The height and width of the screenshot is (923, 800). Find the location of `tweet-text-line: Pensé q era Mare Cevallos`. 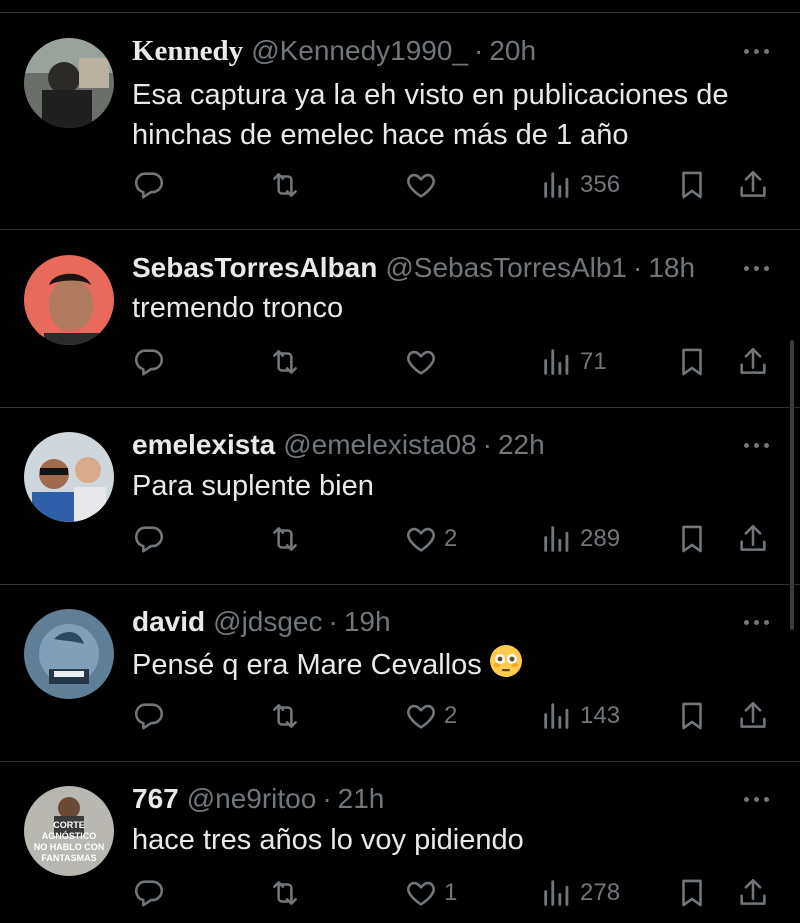

tweet-text-line: Pensé q era Mare Cevallos is located at coordinates (446, 666).